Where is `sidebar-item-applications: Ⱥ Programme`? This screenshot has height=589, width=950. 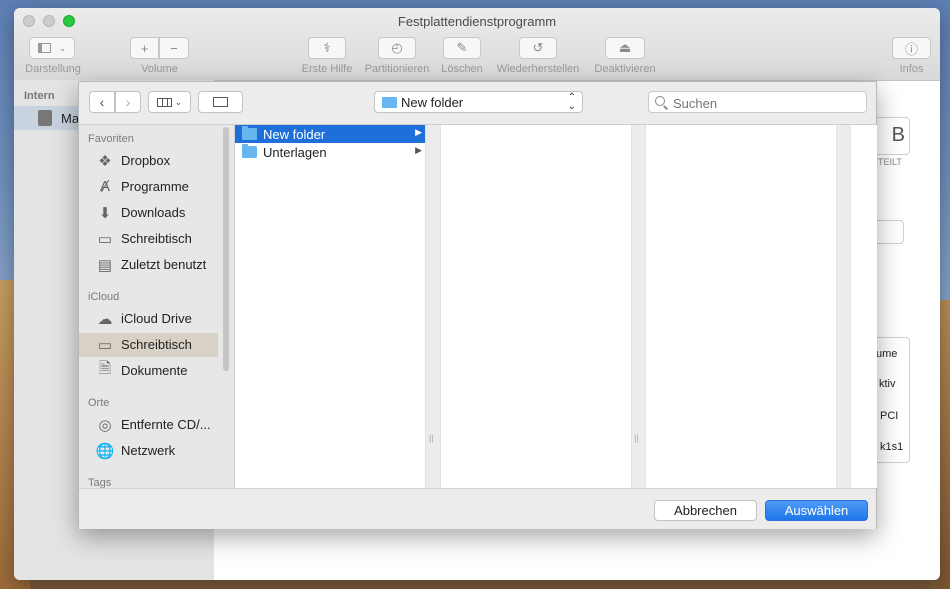 sidebar-item-applications: Ⱥ Programme is located at coordinates (148, 187).